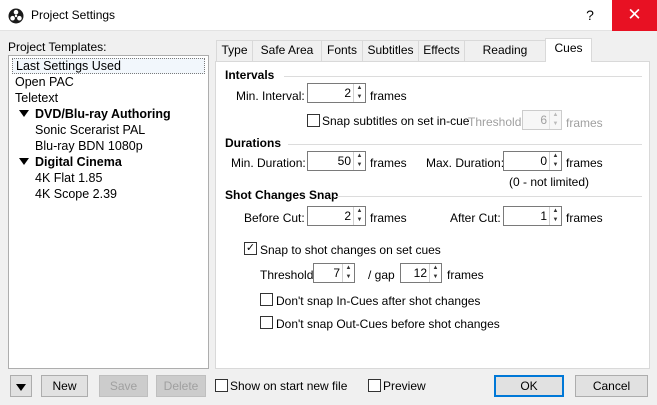 This screenshot has width=657, height=405. What do you see at coordinates (347, 93) in the screenshot?
I see `spin-value: 2` at bounding box center [347, 93].